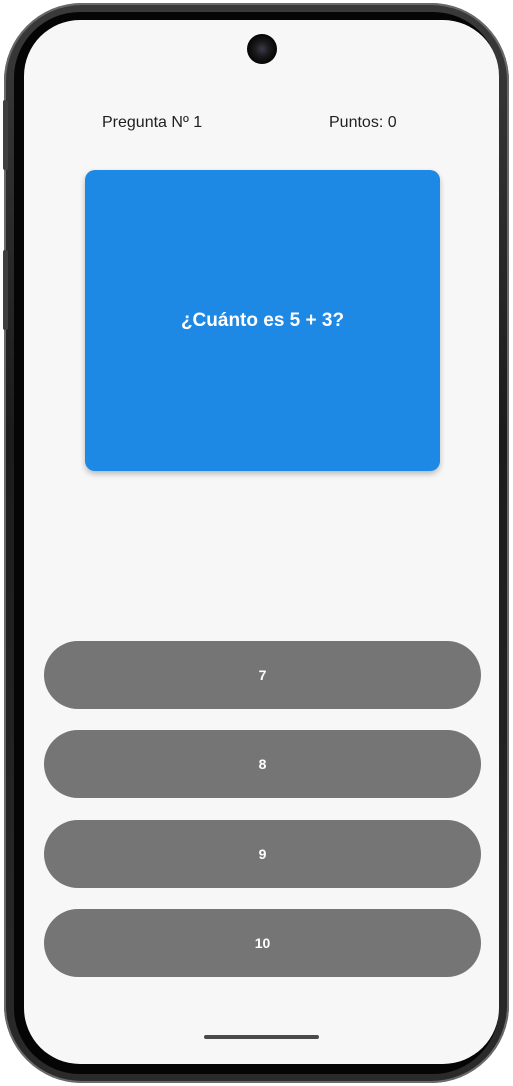  I want to click on answer-button-1: 7, so click(262, 675).